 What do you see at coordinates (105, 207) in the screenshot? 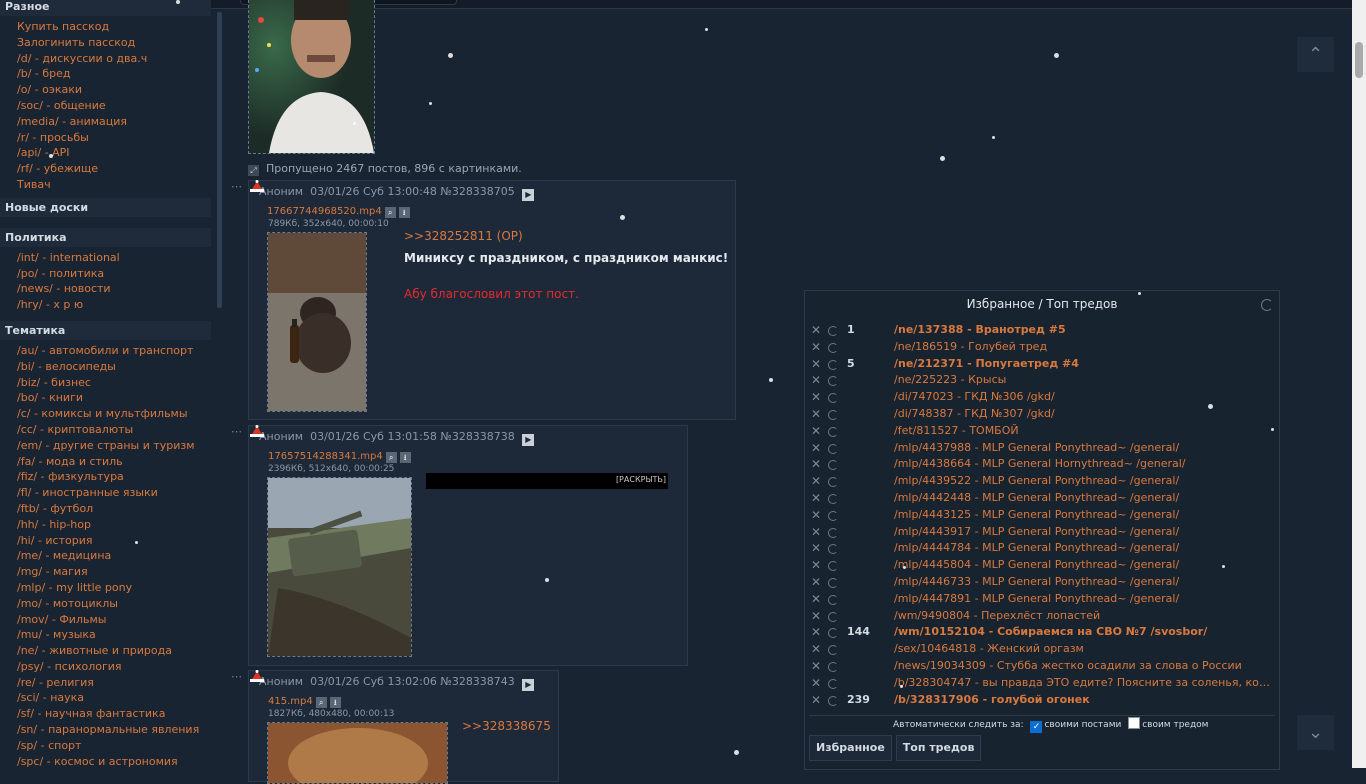
I see `section-title: Новые доски` at bounding box center [105, 207].